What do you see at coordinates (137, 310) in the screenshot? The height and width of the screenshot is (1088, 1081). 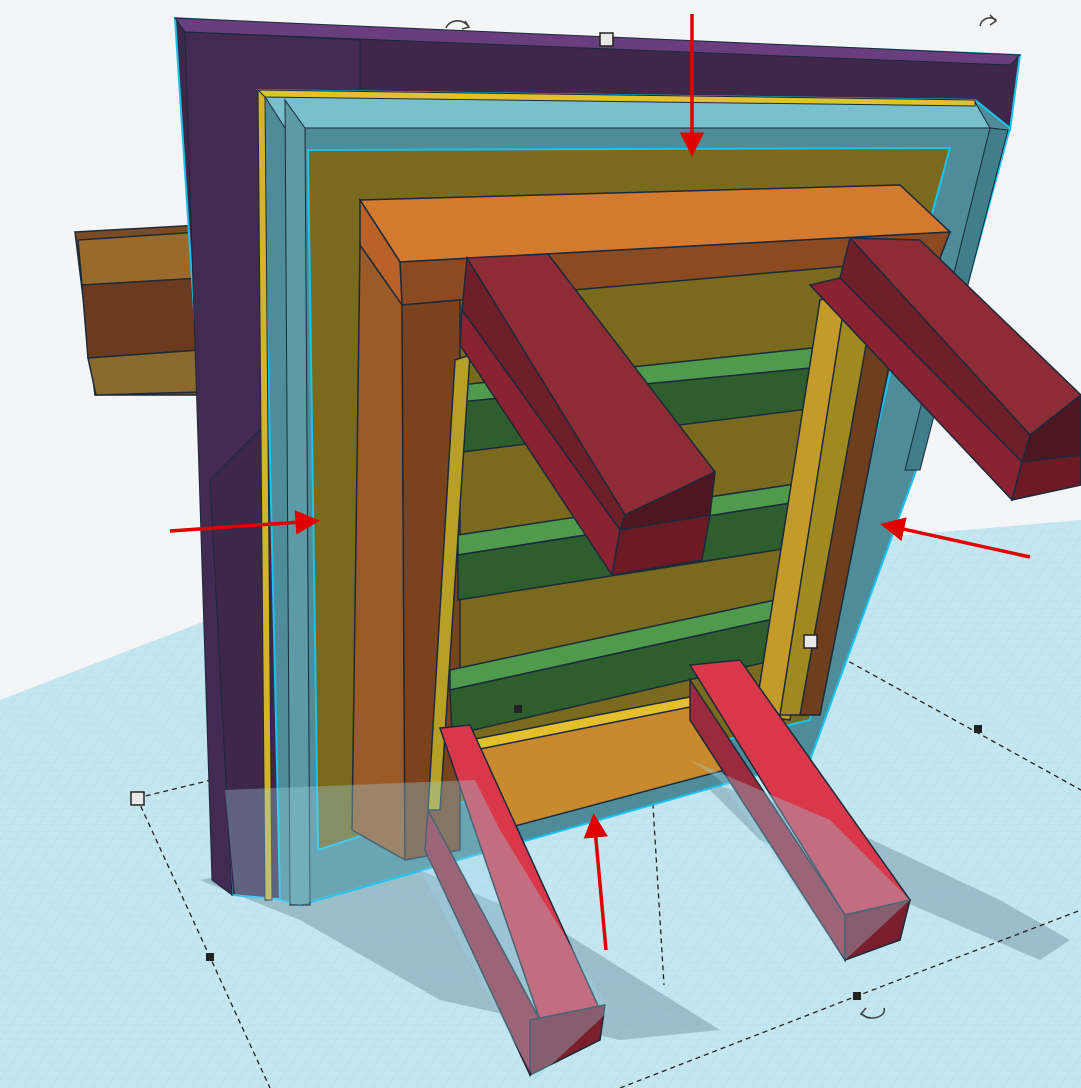 I see `left-side-bars` at bounding box center [137, 310].